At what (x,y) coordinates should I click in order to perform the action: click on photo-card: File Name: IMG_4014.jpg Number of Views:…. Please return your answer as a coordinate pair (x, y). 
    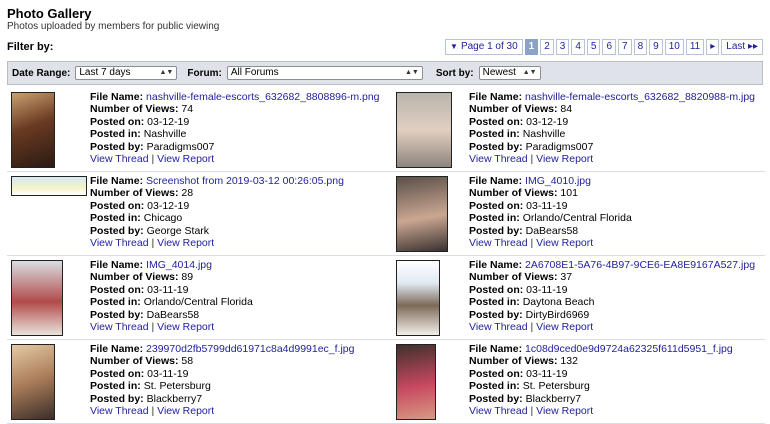
    Looking at the image, I should click on (196, 298).